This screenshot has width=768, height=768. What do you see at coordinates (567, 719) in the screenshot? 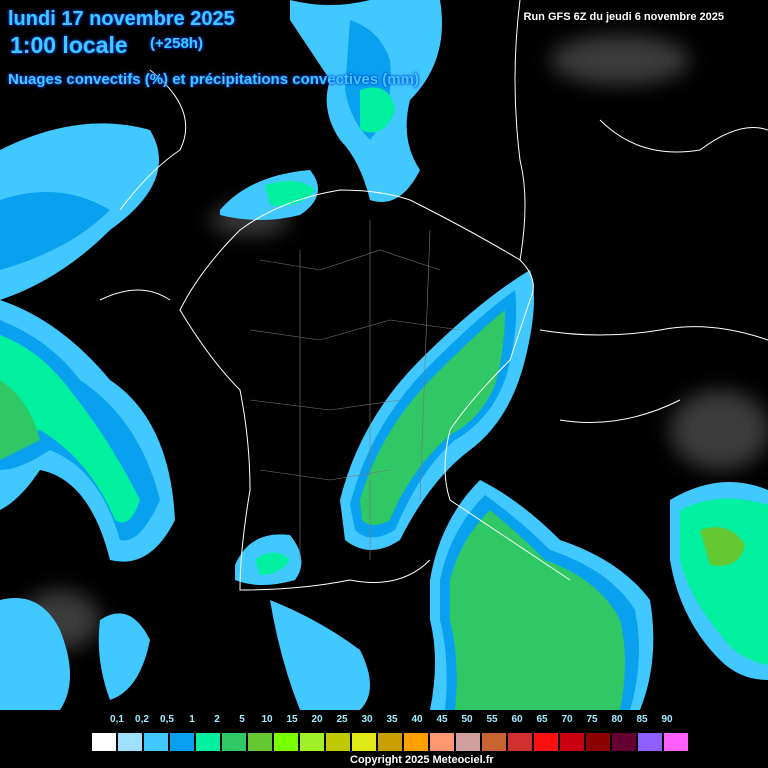
I see `legend-label: 70` at bounding box center [567, 719].